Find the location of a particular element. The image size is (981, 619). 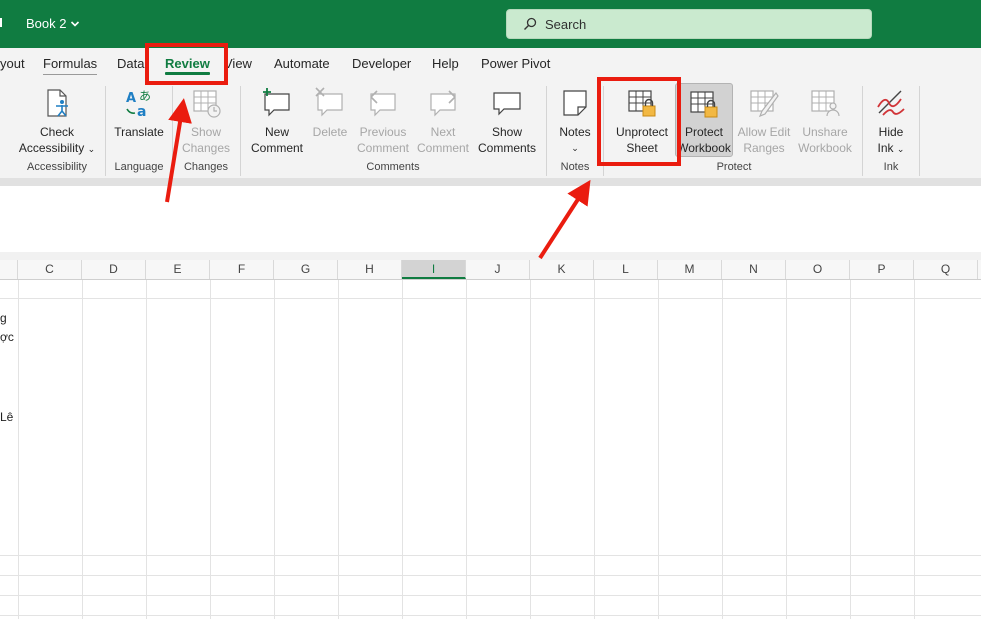

tab-formulas: Formulas is located at coordinates (70, 65).